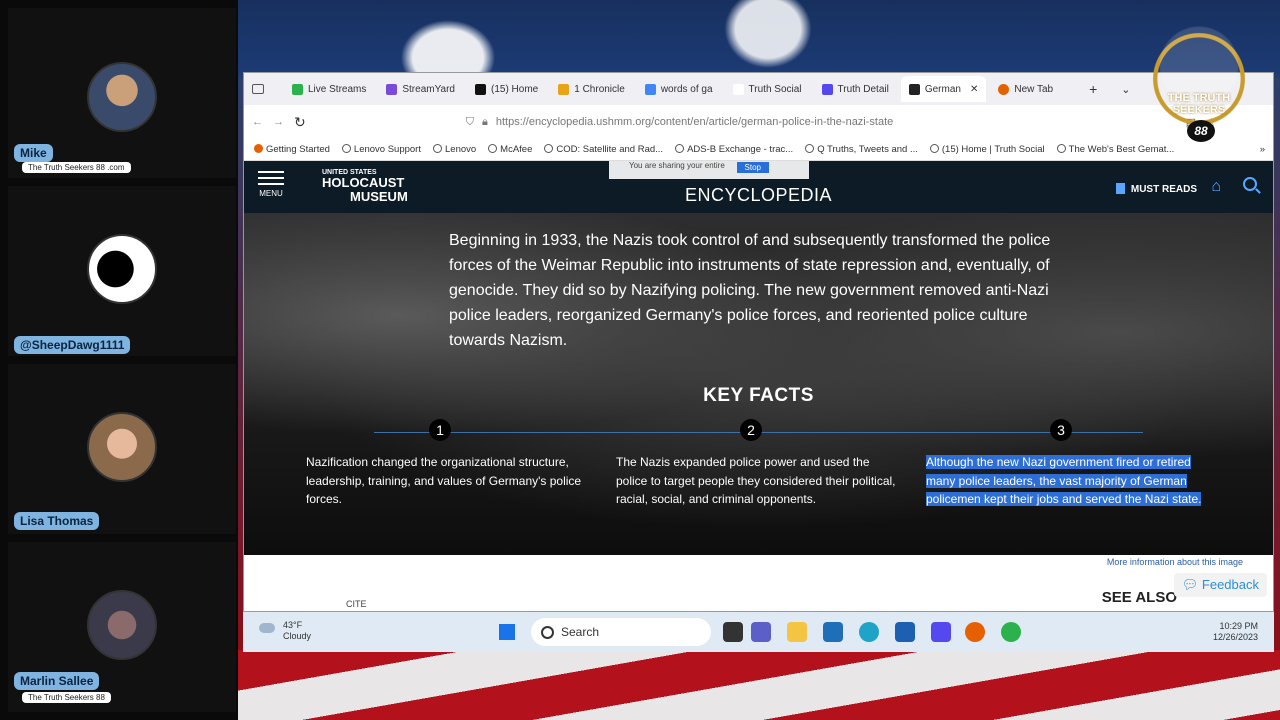  I want to click on truth-seekers-logo: THE TRUTH SEEKERS 88, so click(1199, 79).